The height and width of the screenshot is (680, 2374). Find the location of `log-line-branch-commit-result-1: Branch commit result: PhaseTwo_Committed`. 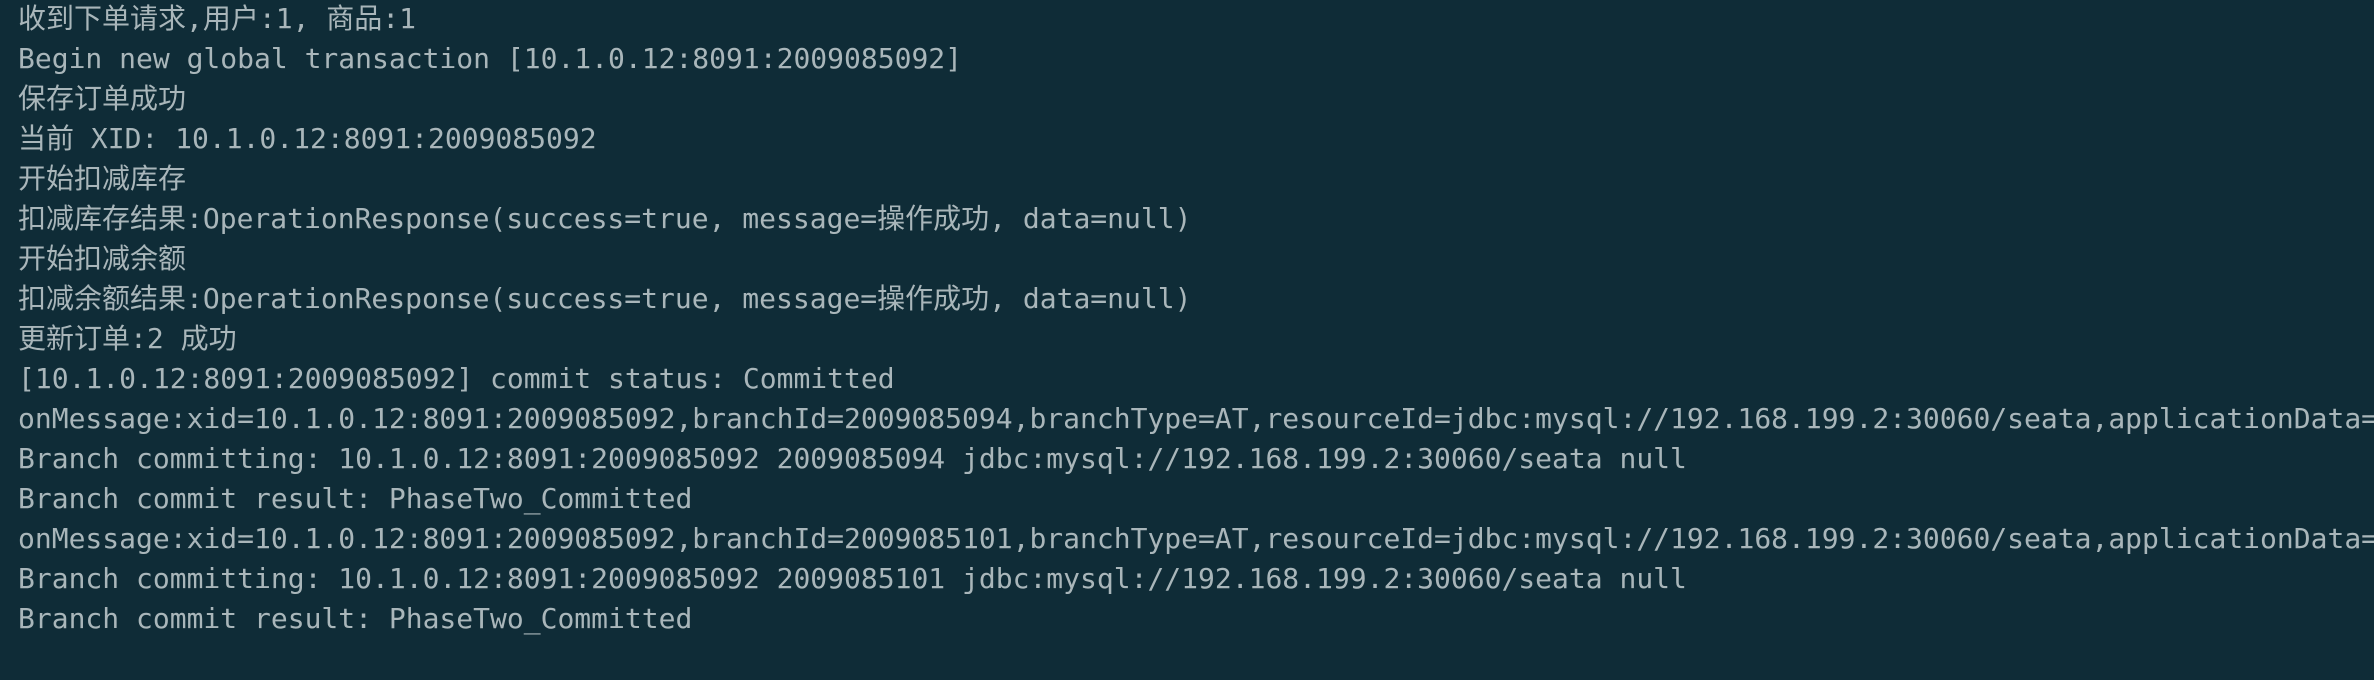

log-line-branch-commit-result-1: Branch commit result: PhaseTwo_Committed is located at coordinates (355, 498).